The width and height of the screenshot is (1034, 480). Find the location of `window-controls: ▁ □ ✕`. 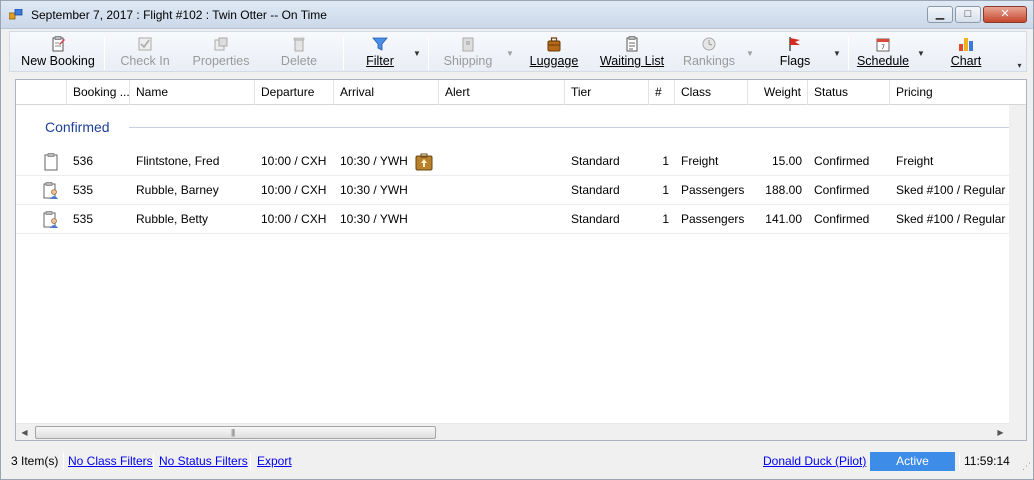

window-controls: ▁ □ ✕ is located at coordinates (976, 14).